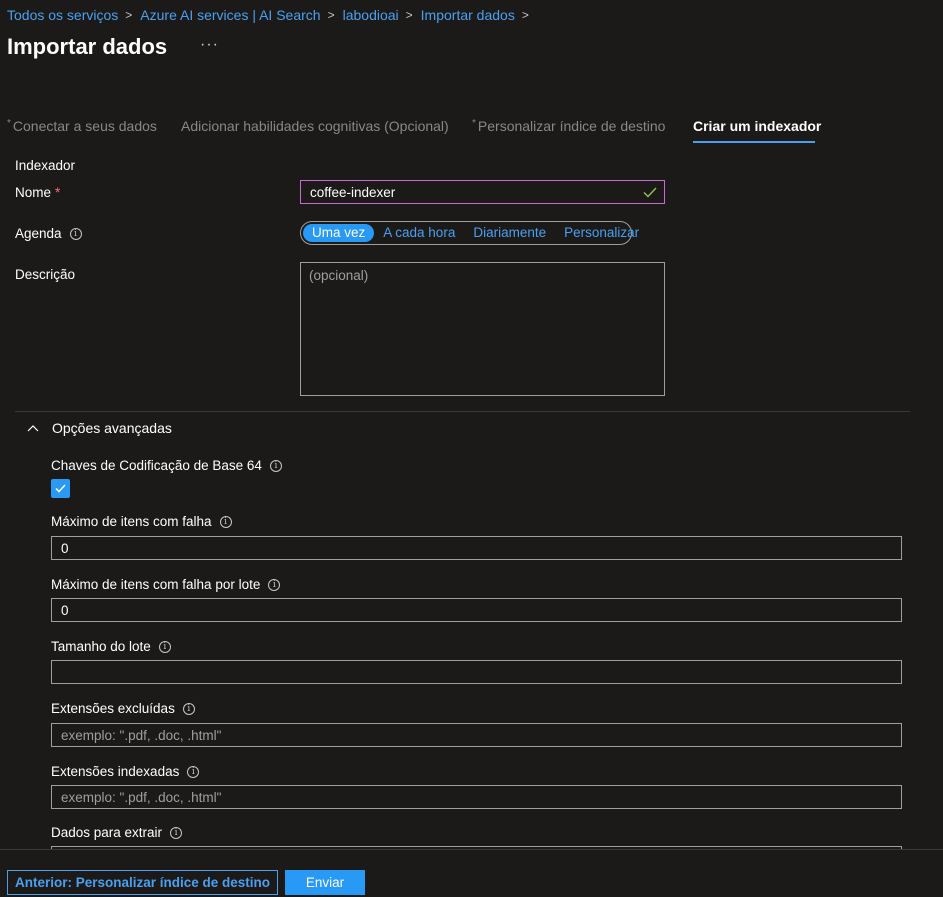 The width and height of the screenshot is (943, 897). Describe the element at coordinates (45, 165) in the screenshot. I see `section-title: Indexador` at that location.